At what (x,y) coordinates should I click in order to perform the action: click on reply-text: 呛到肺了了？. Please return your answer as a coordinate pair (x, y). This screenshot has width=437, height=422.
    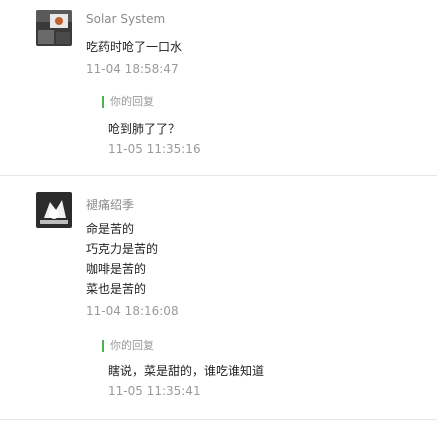
    Looking at the image, I should click on (144, 129).